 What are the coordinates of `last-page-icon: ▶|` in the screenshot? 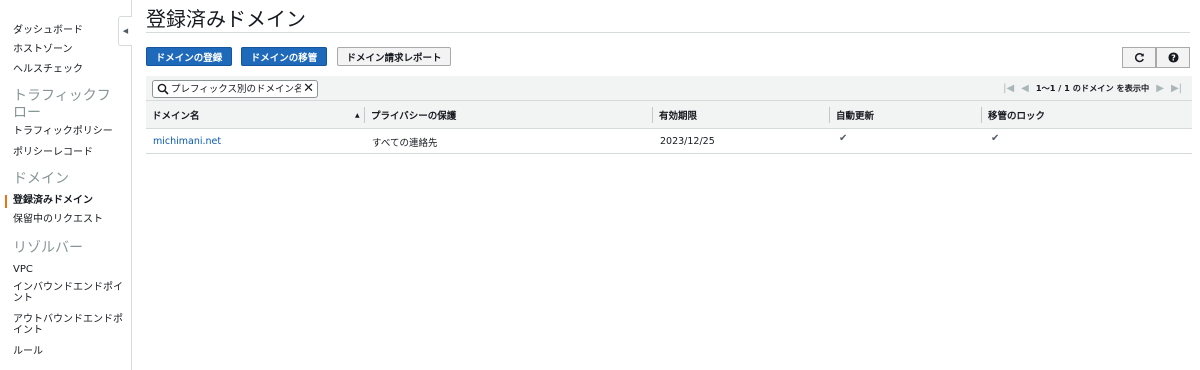 It's located at (1176, 88).